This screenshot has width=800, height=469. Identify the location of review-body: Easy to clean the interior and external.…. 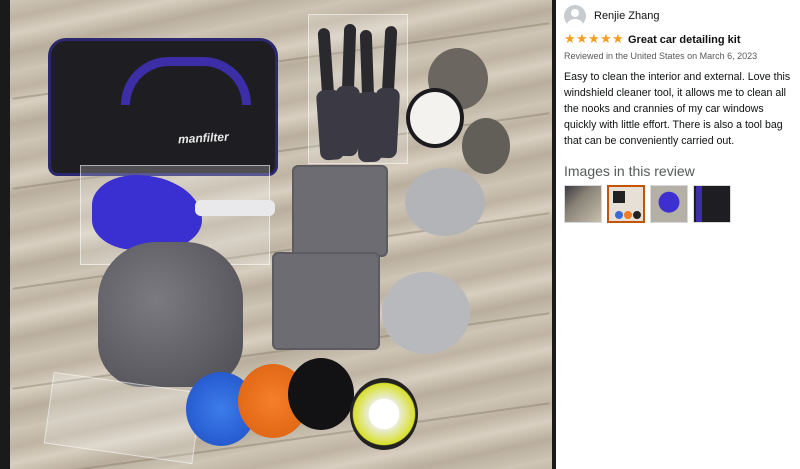
(677, 109).